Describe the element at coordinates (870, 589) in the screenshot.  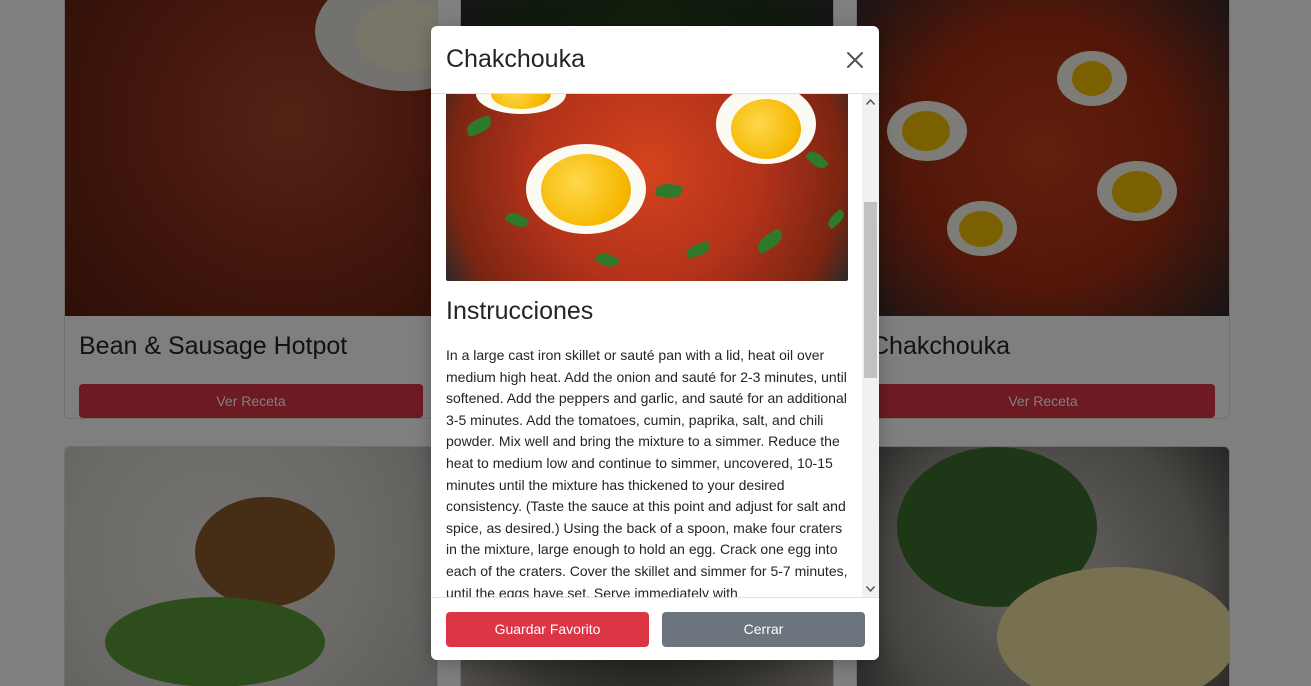
I see `scroll-down-icon` at that location.